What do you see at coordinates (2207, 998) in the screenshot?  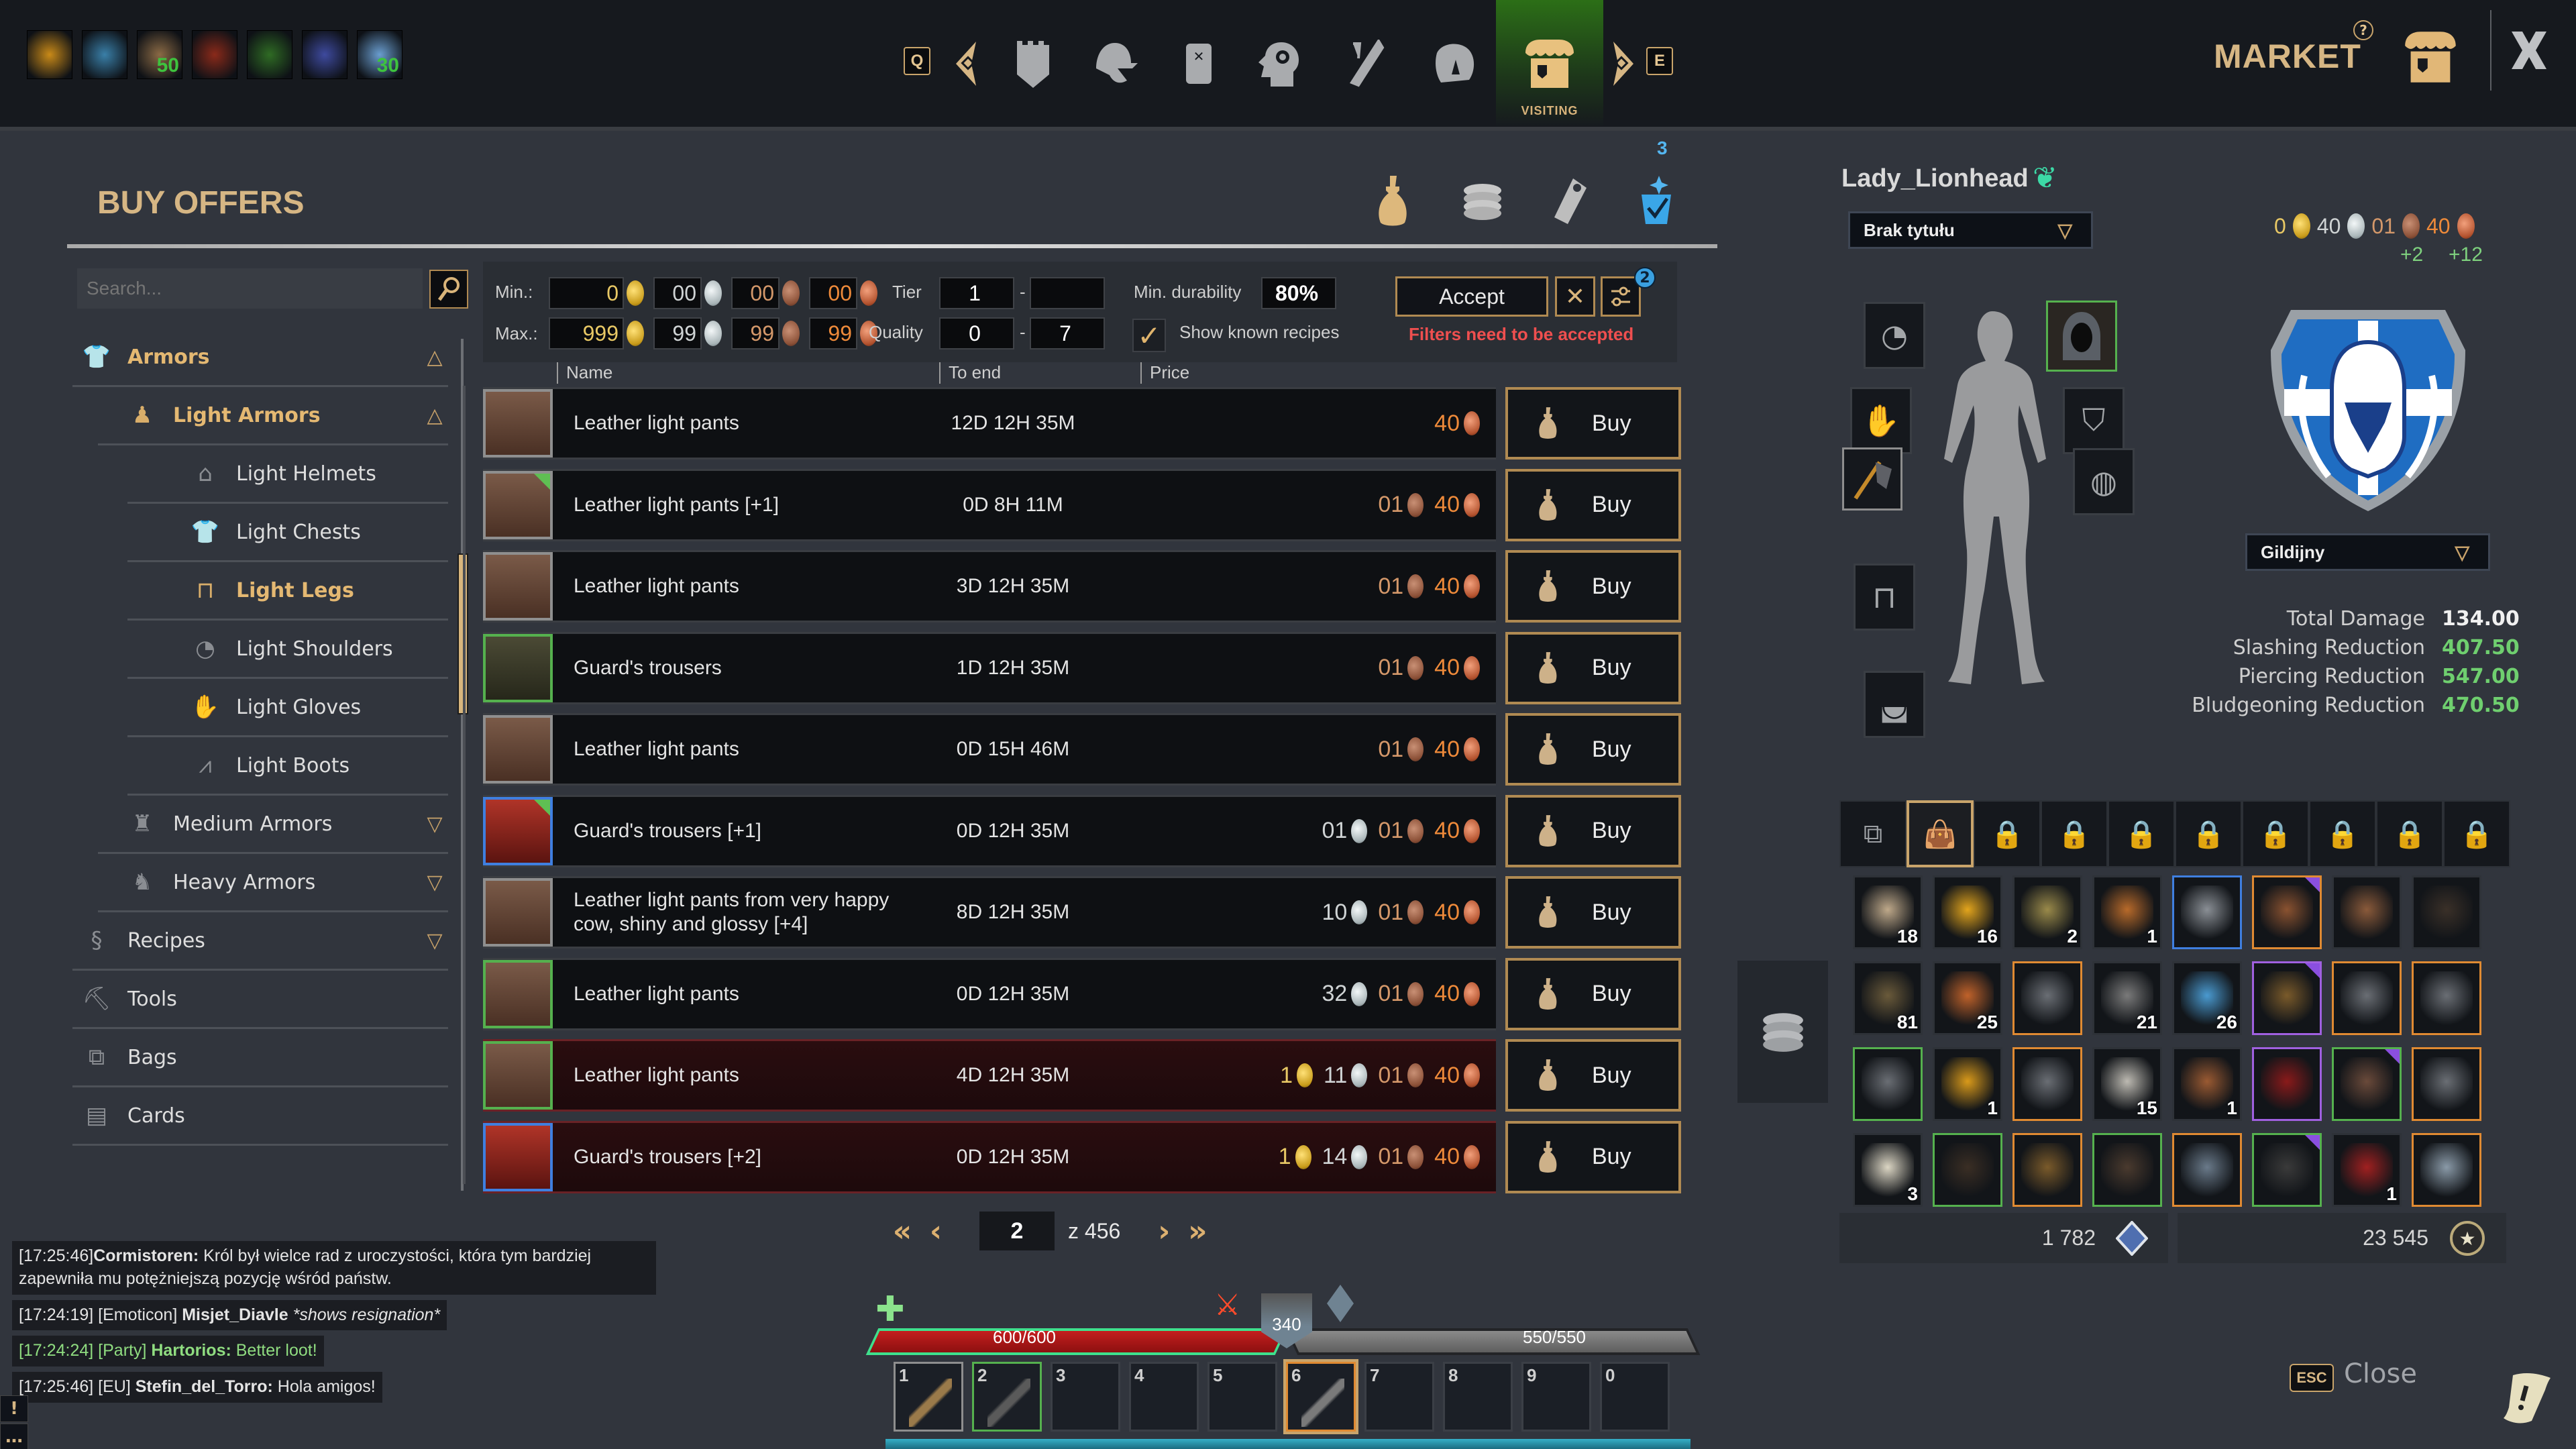 I see `inventory-slot: 26` at bounding box center [2207, 998].